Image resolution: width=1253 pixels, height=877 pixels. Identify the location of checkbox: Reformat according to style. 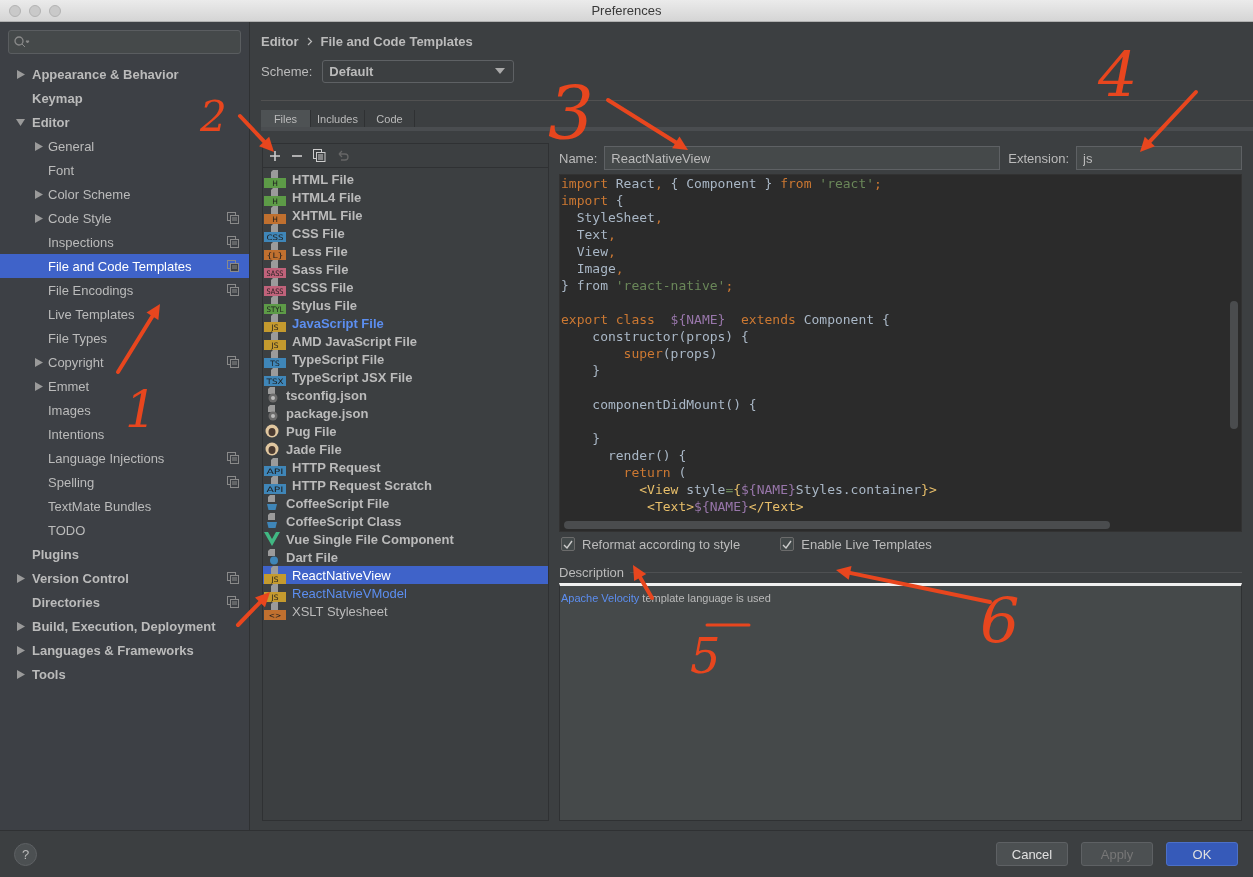
(651, 544).